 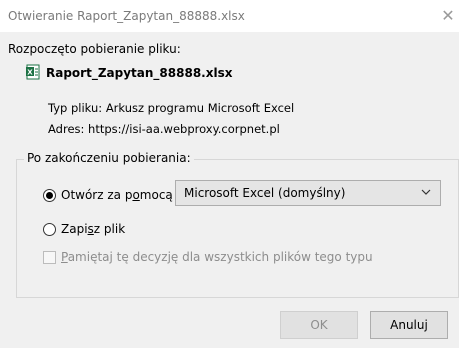 I want to click on after-download-label: Po zakończeniu pobierania:, so click(x=109, y=158).